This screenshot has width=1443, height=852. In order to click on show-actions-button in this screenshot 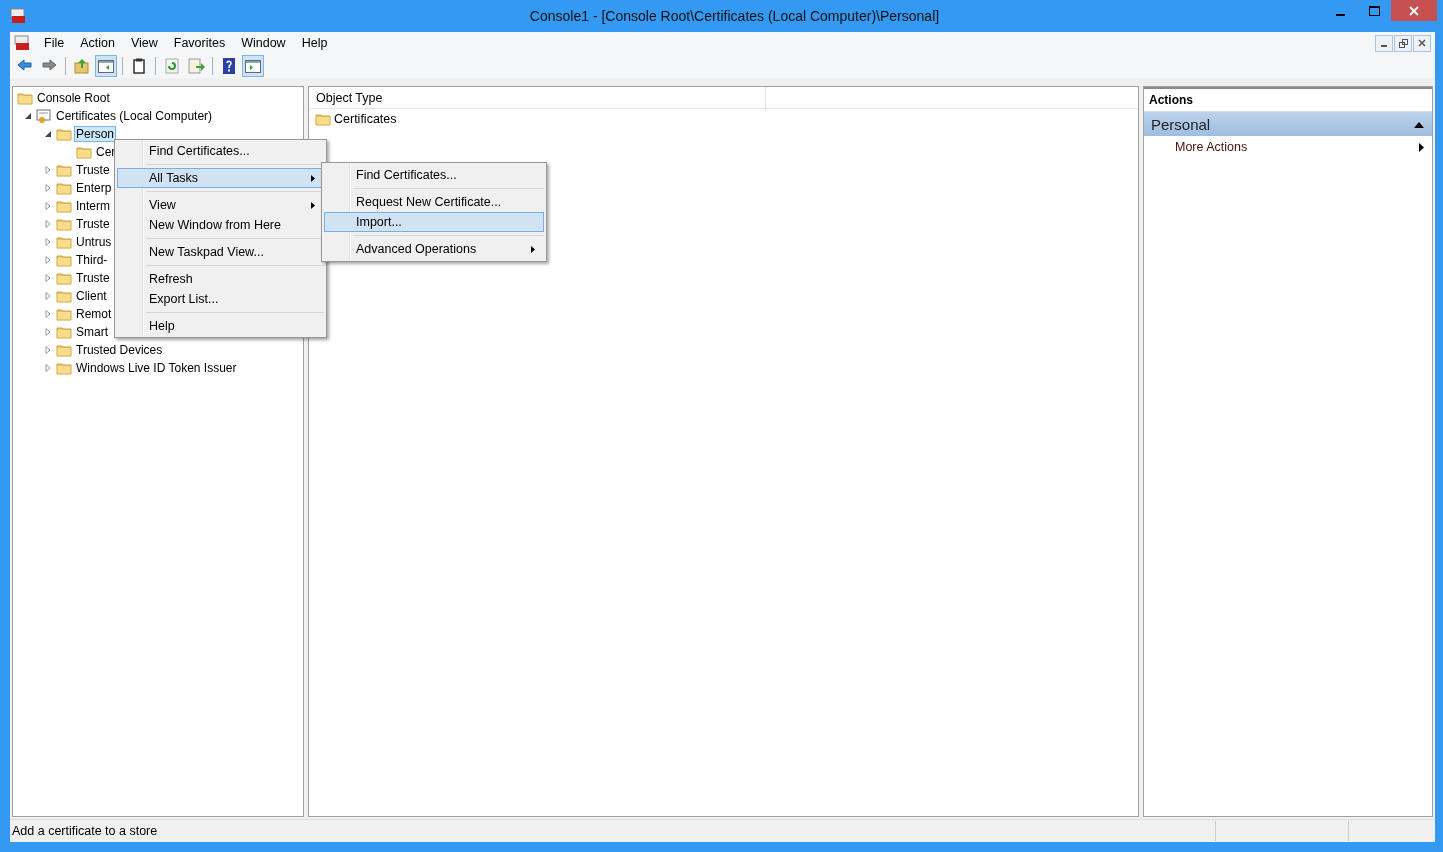, I will do `click(253, 66)`.